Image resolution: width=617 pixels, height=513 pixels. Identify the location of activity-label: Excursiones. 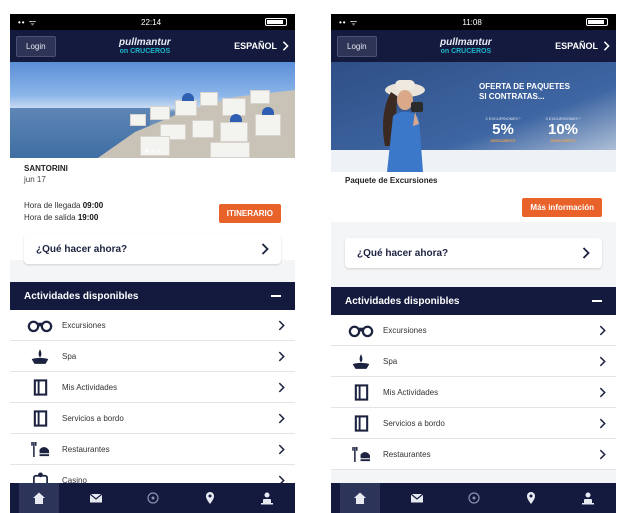
(84, 325).